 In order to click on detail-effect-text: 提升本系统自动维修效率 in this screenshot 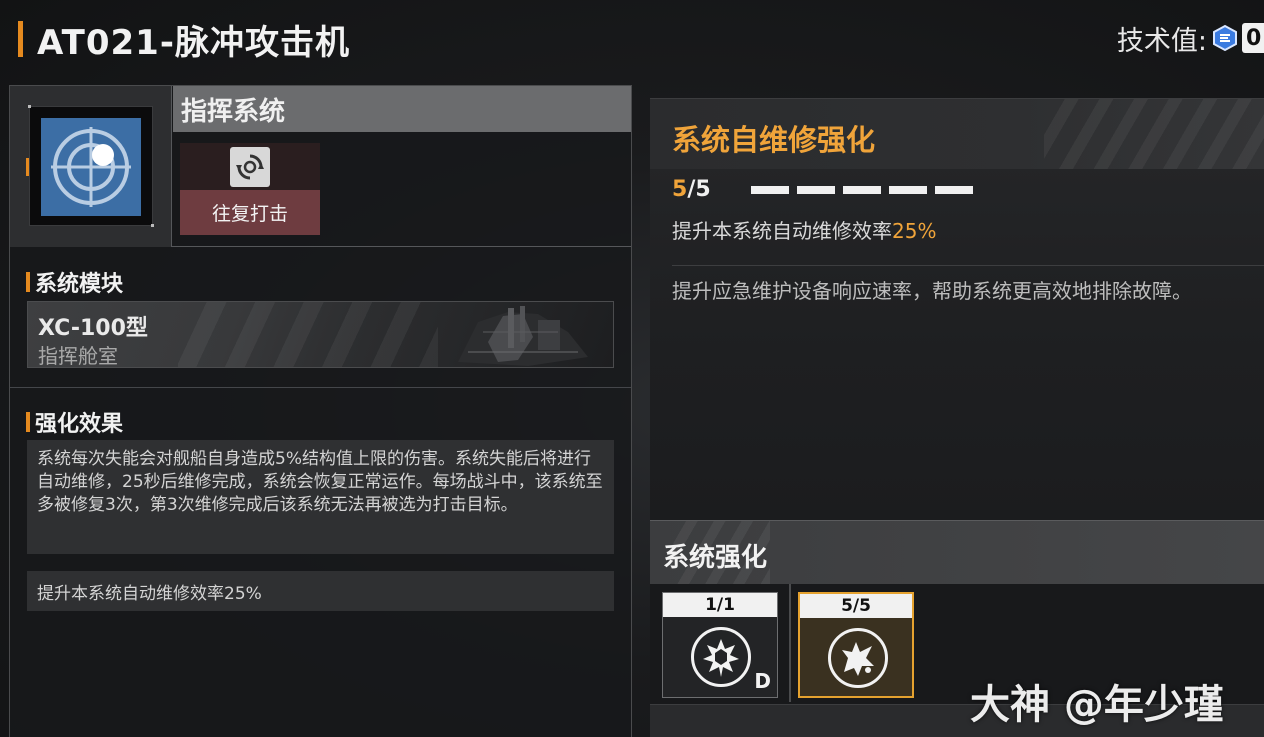, I will do `click(782, 231)`.